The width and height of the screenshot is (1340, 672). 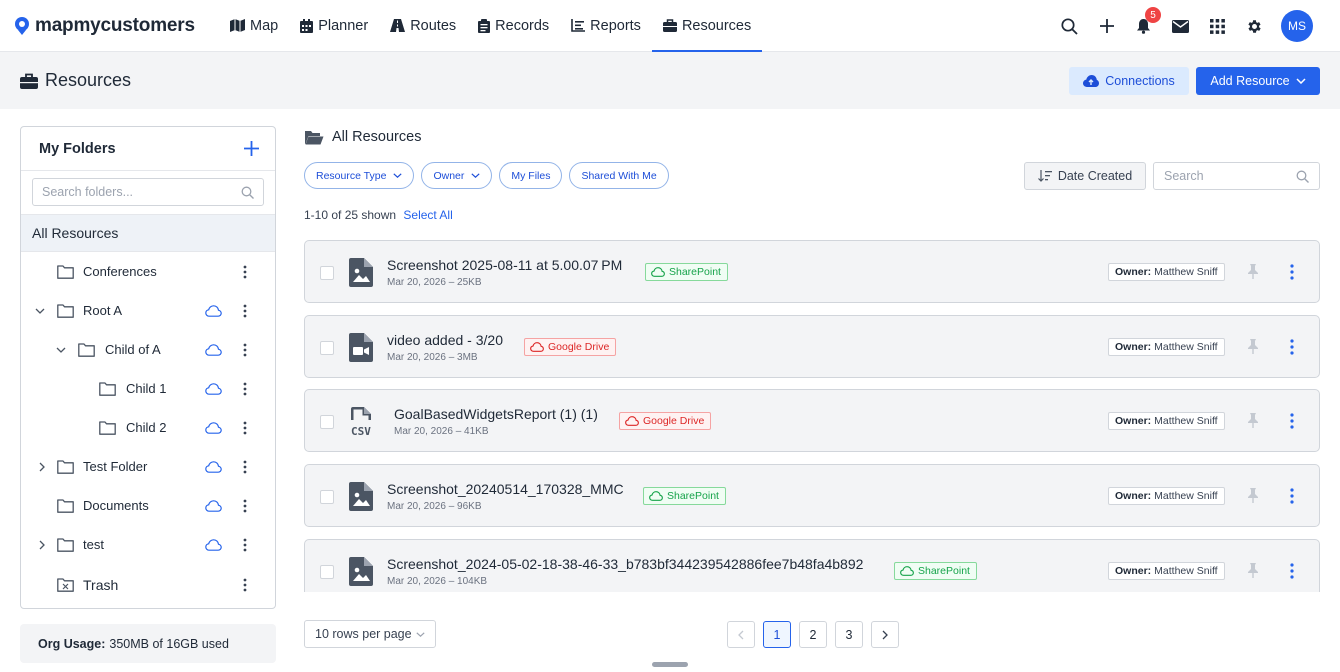 What do you see at coordinates (1180, 26) in the screenshot?
I see `messages-button` at bounding box center [1180, 26].